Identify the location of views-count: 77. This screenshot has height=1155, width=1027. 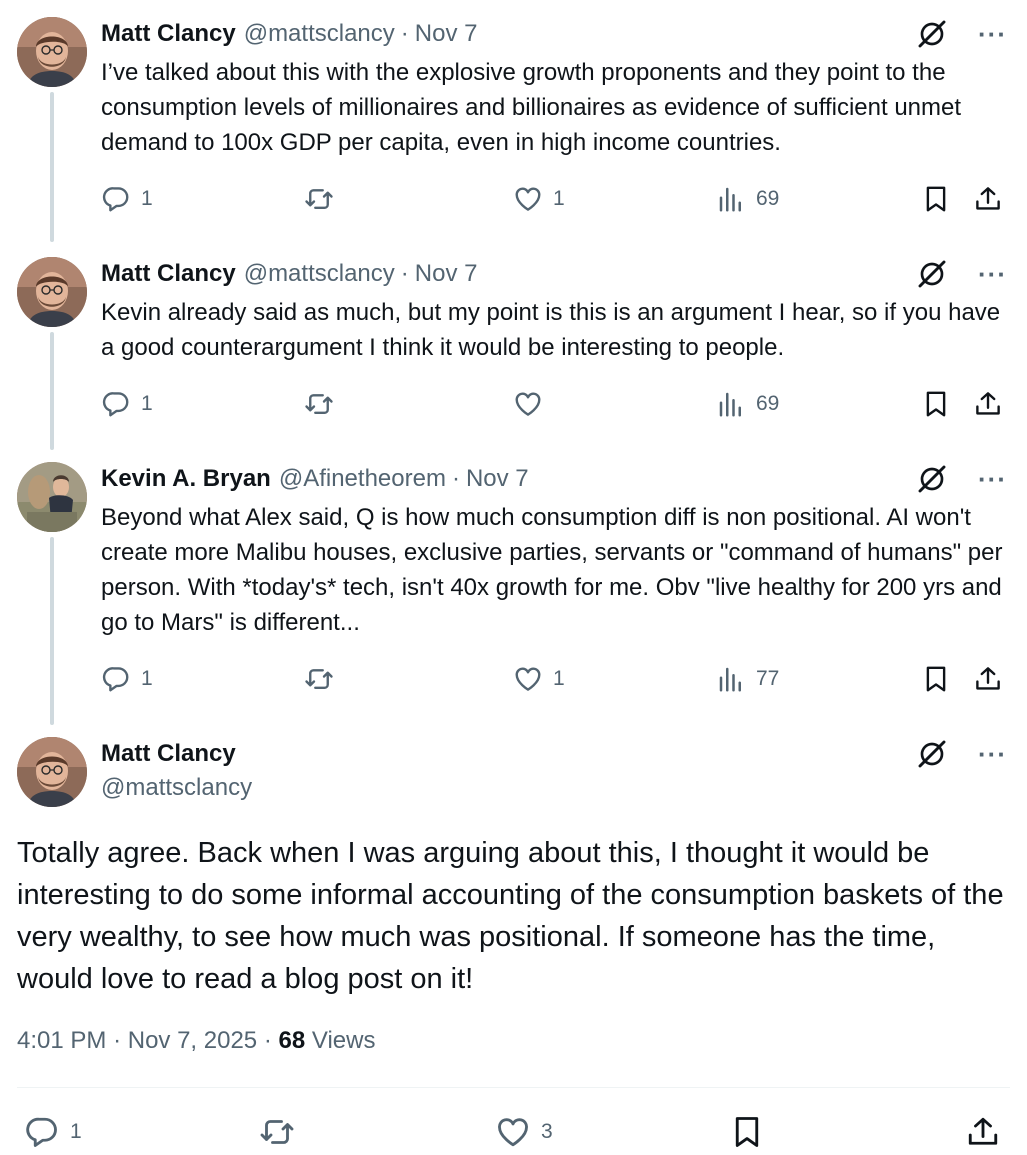
(768, 678).